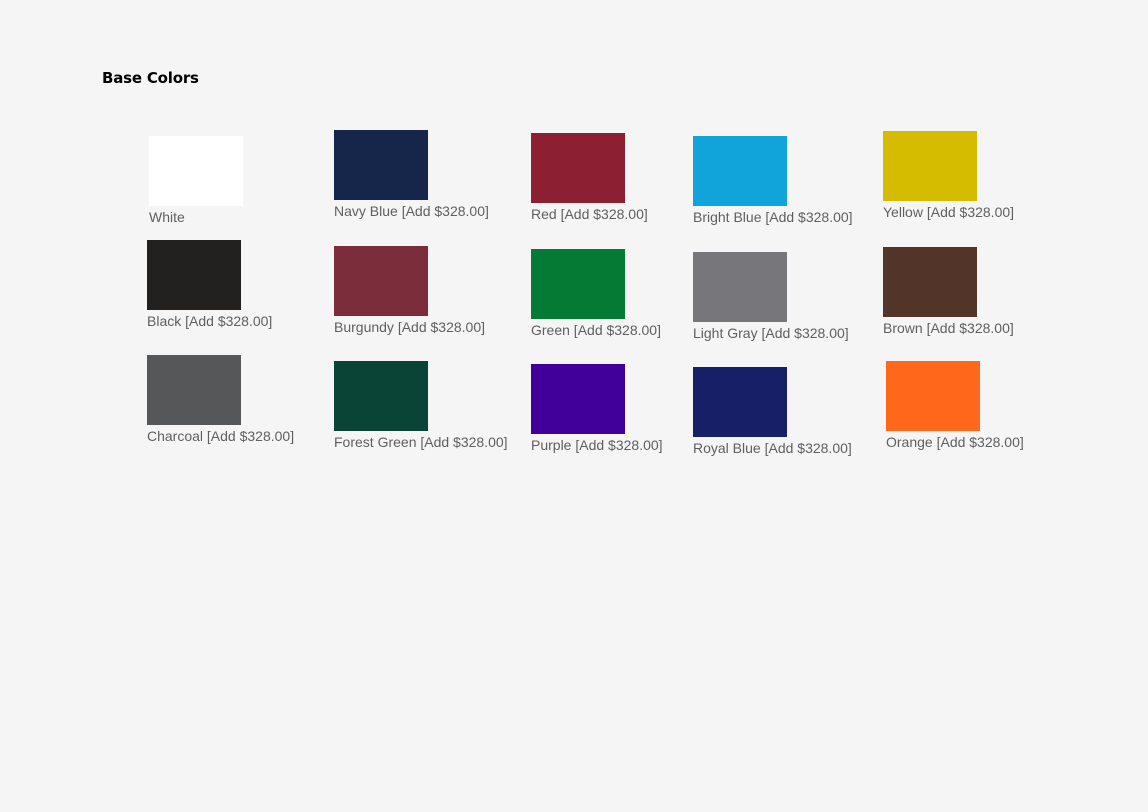 The width and height of the screenshot is (1148, 812). I want to click on swatch-option-purple: Purple [Add $328.00], so click(597, 409).